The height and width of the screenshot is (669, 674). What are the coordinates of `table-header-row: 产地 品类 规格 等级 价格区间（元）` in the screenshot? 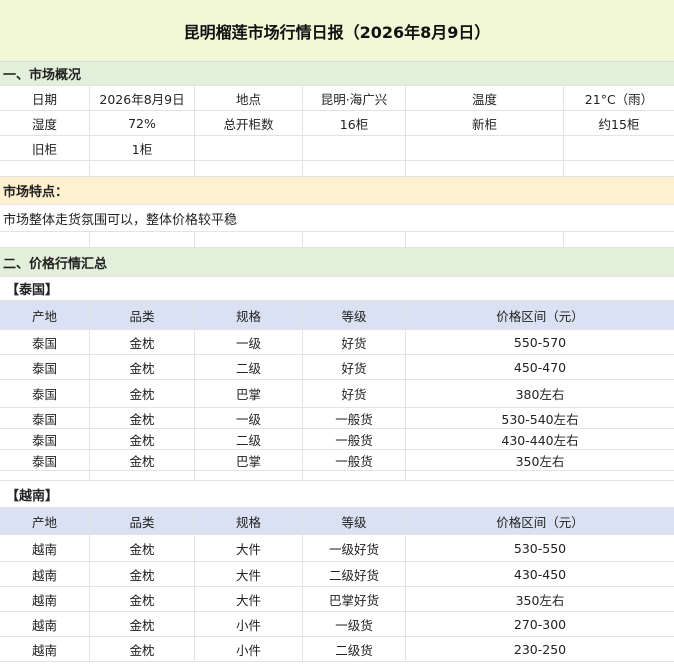 It's located at (337, 521).